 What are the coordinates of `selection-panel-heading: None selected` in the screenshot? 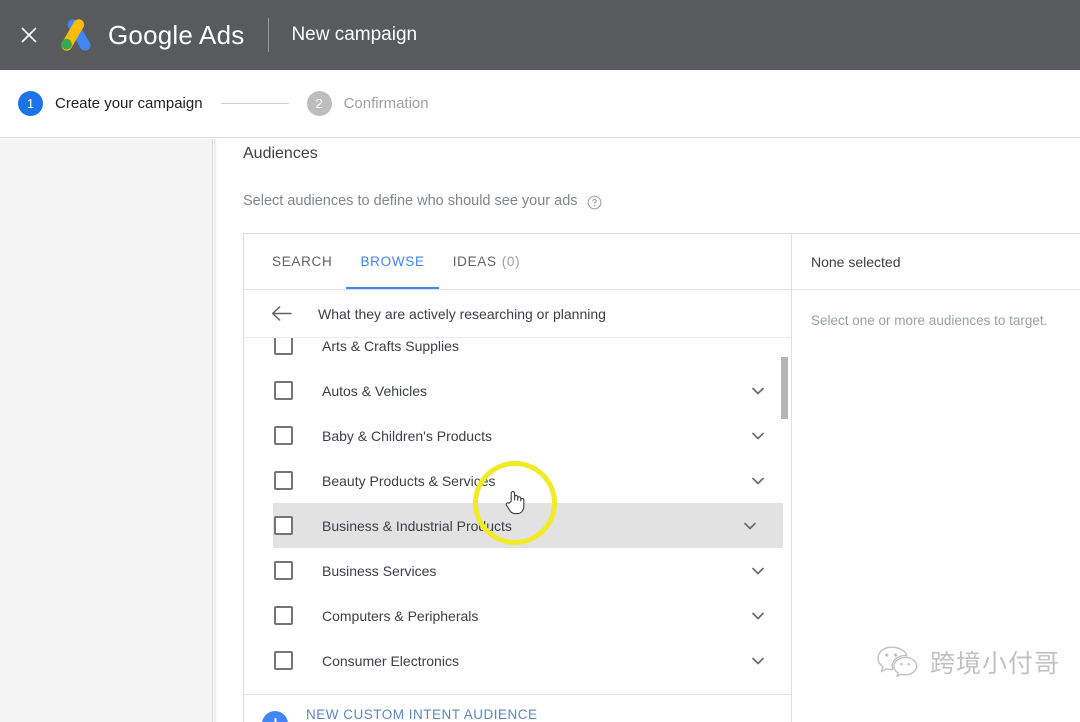 It's located at (936, 262).